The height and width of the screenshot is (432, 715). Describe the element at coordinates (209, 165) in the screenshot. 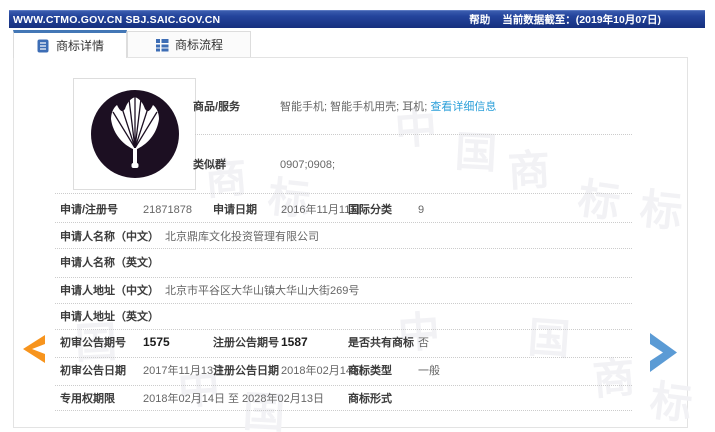

I see `similar-group-label: 类似群` at that location.